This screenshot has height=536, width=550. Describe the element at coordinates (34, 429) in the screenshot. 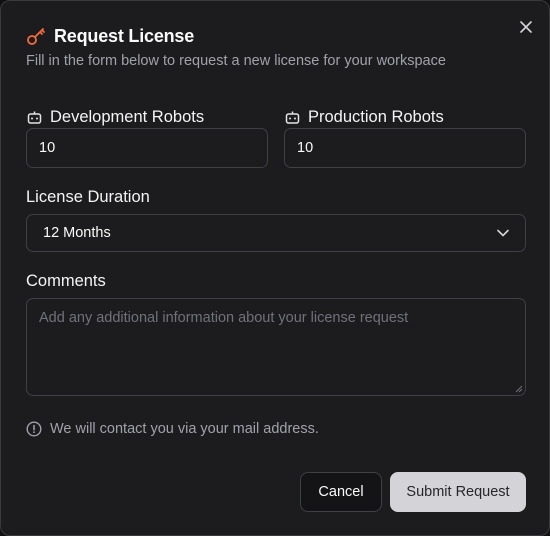

I see `info-icon` at that location.